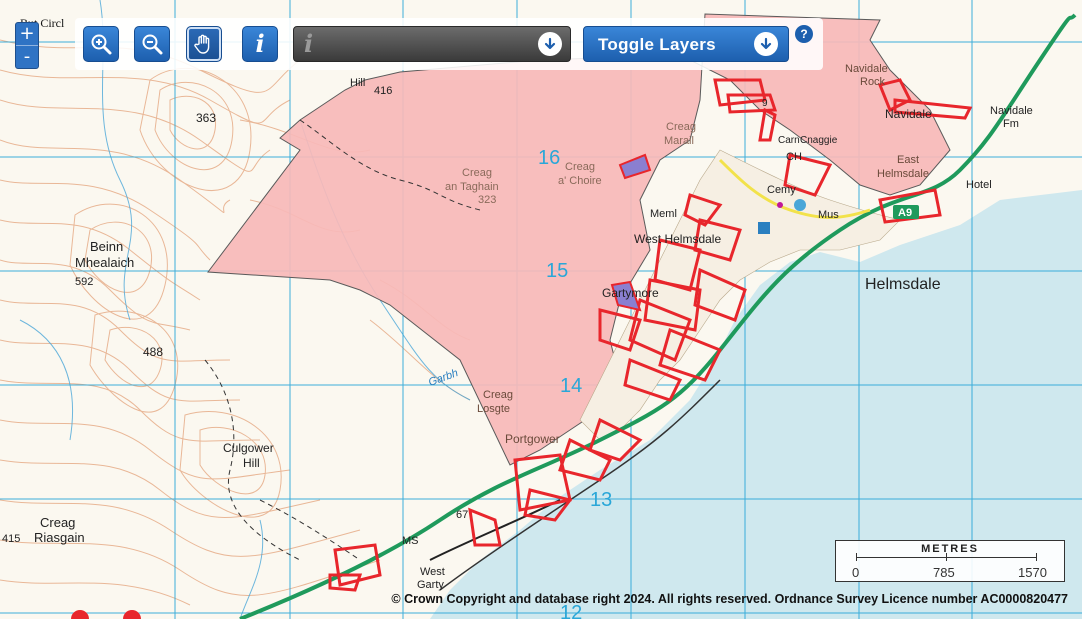 Image resolution: width=1082 pixels, height=624 pixels. What do you see at coordinates (804, 34) in the screenshot?
I see `help-button: ?` at bounding box center [804, 34].